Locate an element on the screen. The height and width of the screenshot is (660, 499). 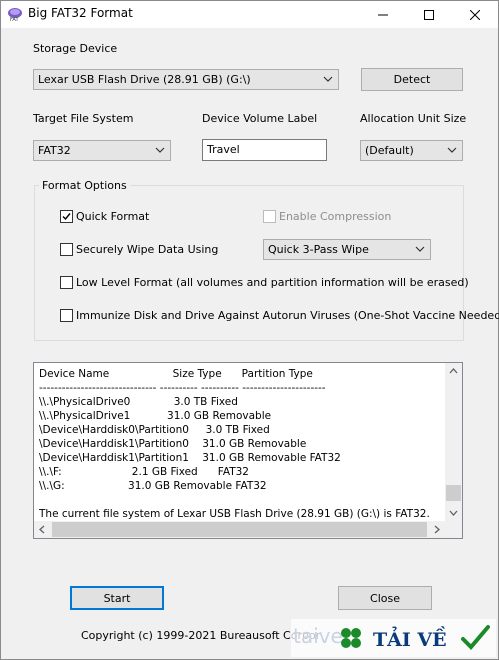
secure-wipe-checkbox is located at coordinates (66, 249).